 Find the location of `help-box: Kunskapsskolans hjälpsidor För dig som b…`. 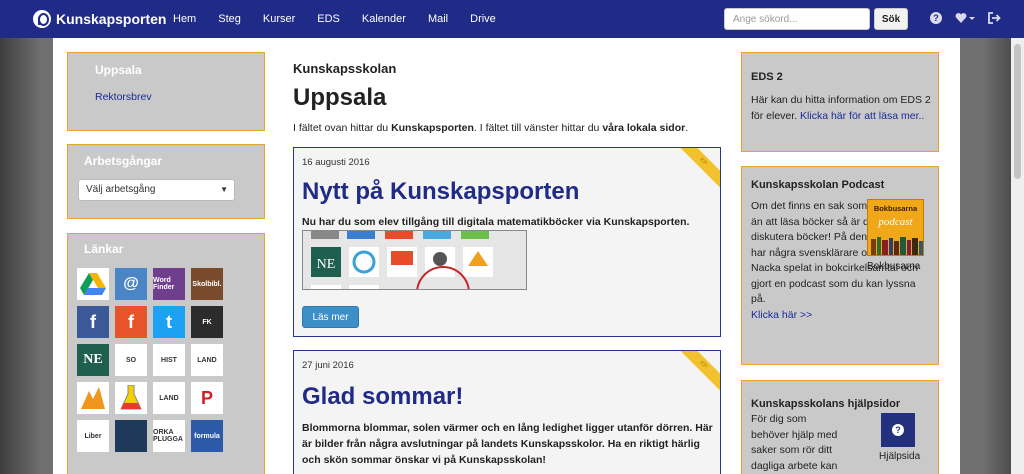

help-box: Kunskapsskolans hjälpsidor För dig som b… is located at coordinates (840, 427).